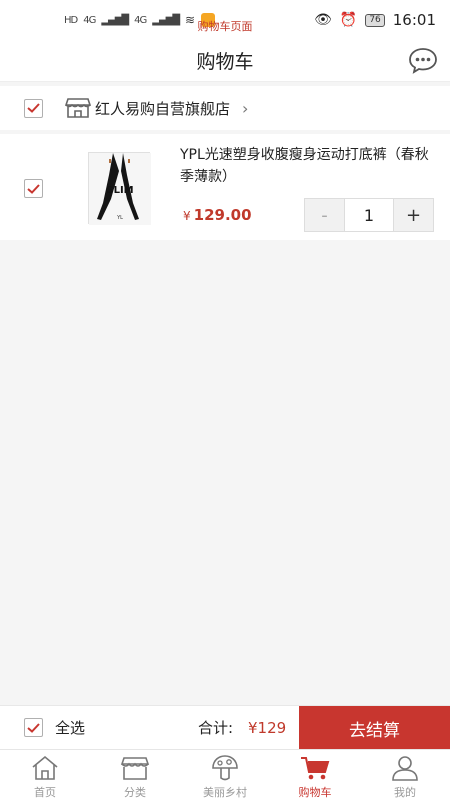  I want to click on product-price: ¥129.00, so click(217, 215).